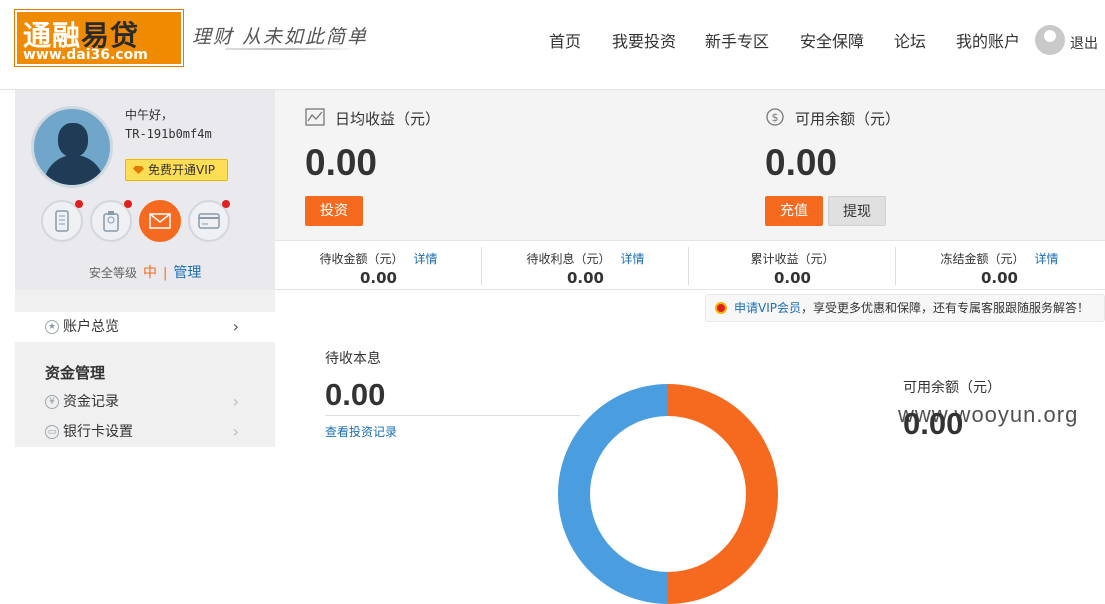 The height and width of the screenshot is (604, 1105). I want to click on chart-line-icon, so click(315, 117).